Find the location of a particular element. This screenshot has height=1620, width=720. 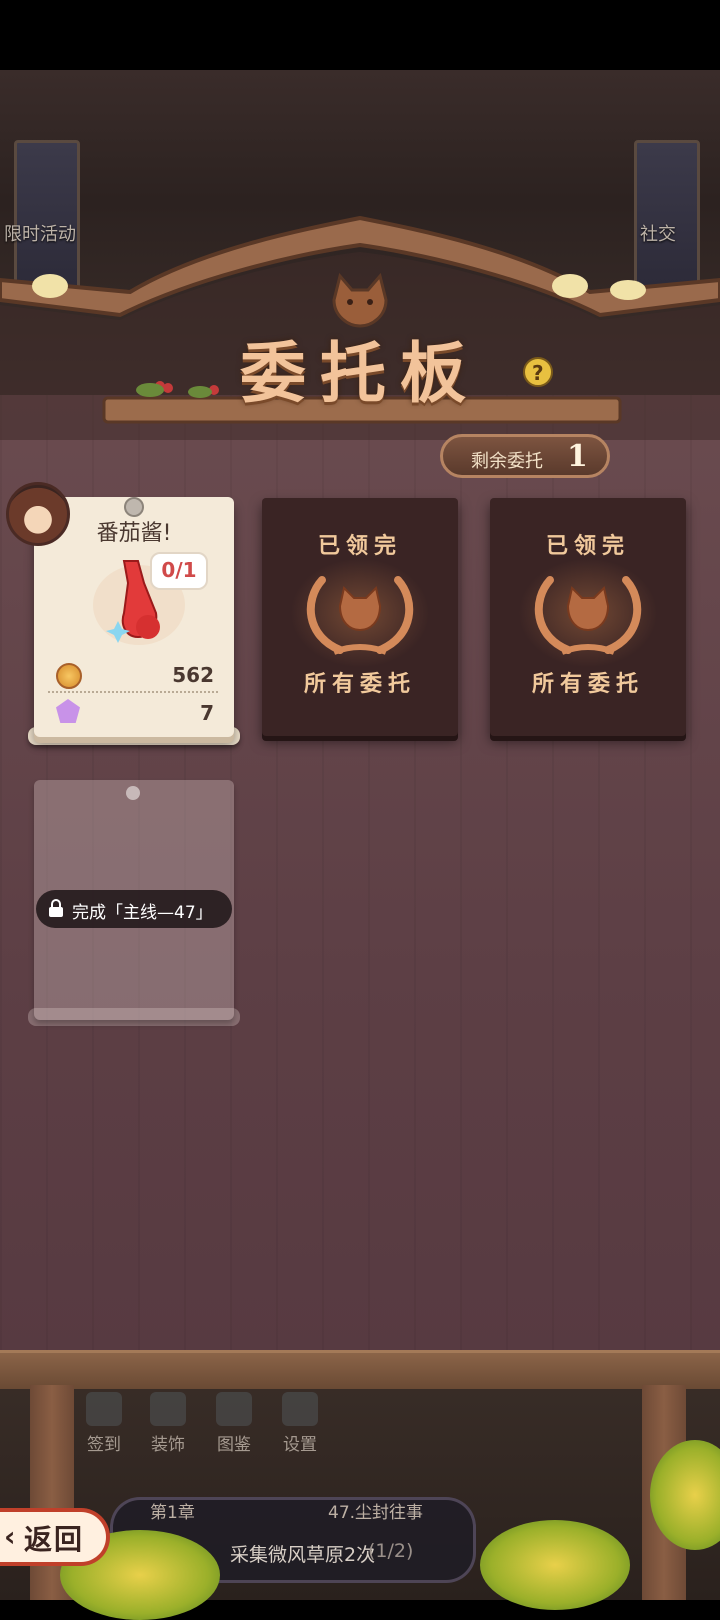

lock-requirement: 完成「主线—47」 is located at coordinates (134, 909).